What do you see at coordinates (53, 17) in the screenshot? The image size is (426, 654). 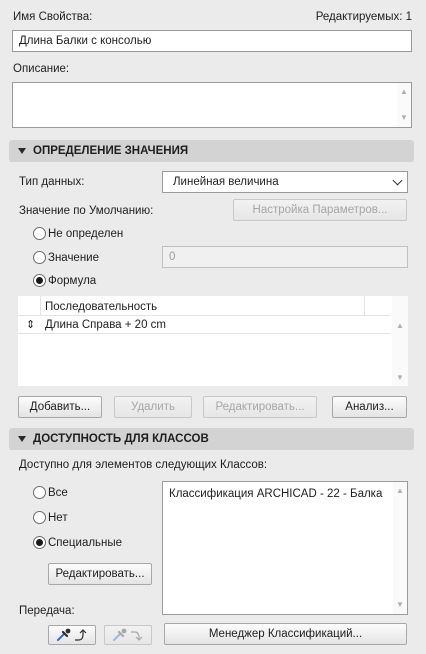 I see `property-name-label: Имя Свойства:` at bounding box center [53, 17].